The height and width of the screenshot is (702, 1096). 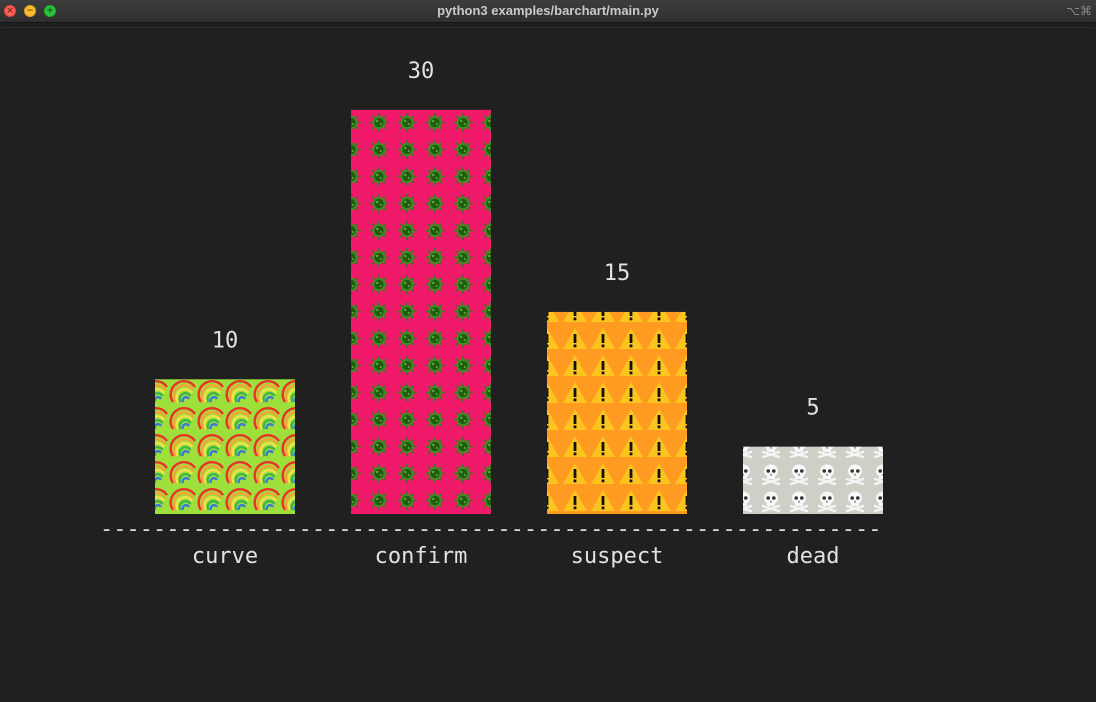 I want to click on bar-suspect, so click(x=617, y=412).